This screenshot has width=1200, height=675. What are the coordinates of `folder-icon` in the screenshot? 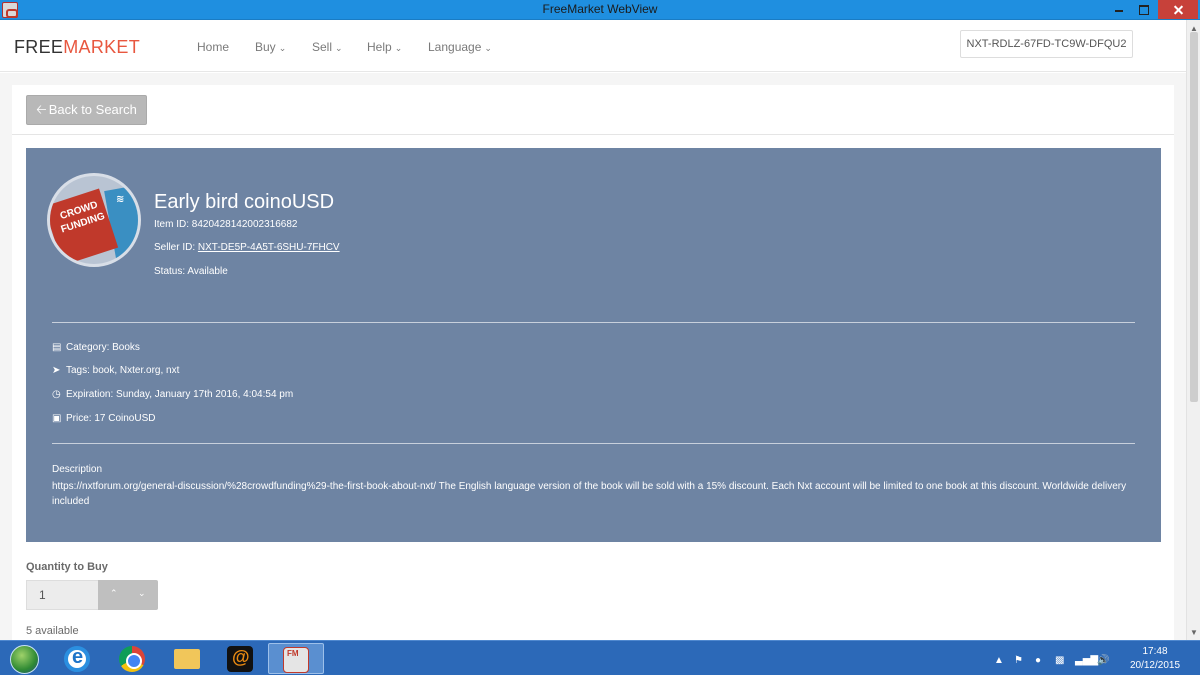 It's located at (187, 659).